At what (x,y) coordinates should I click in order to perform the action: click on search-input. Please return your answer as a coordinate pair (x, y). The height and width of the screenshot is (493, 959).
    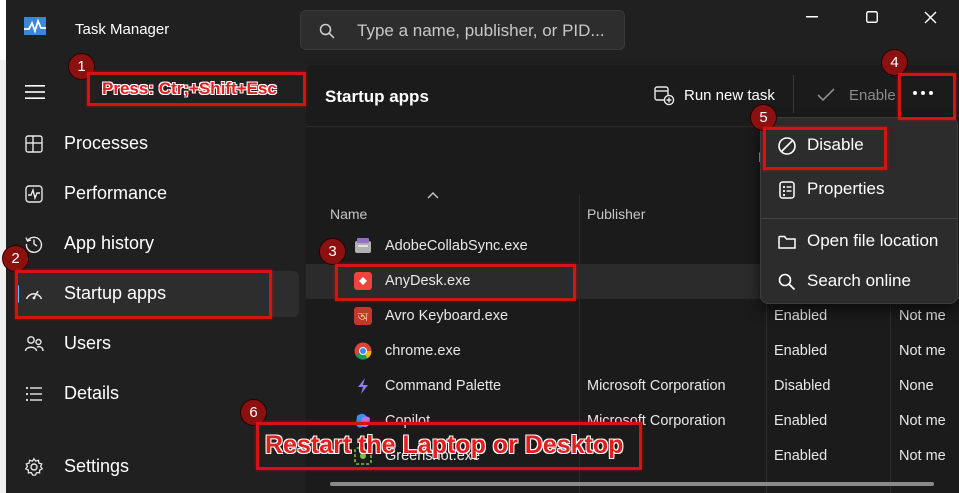
    Looking at the image, I should click on (487, 31).